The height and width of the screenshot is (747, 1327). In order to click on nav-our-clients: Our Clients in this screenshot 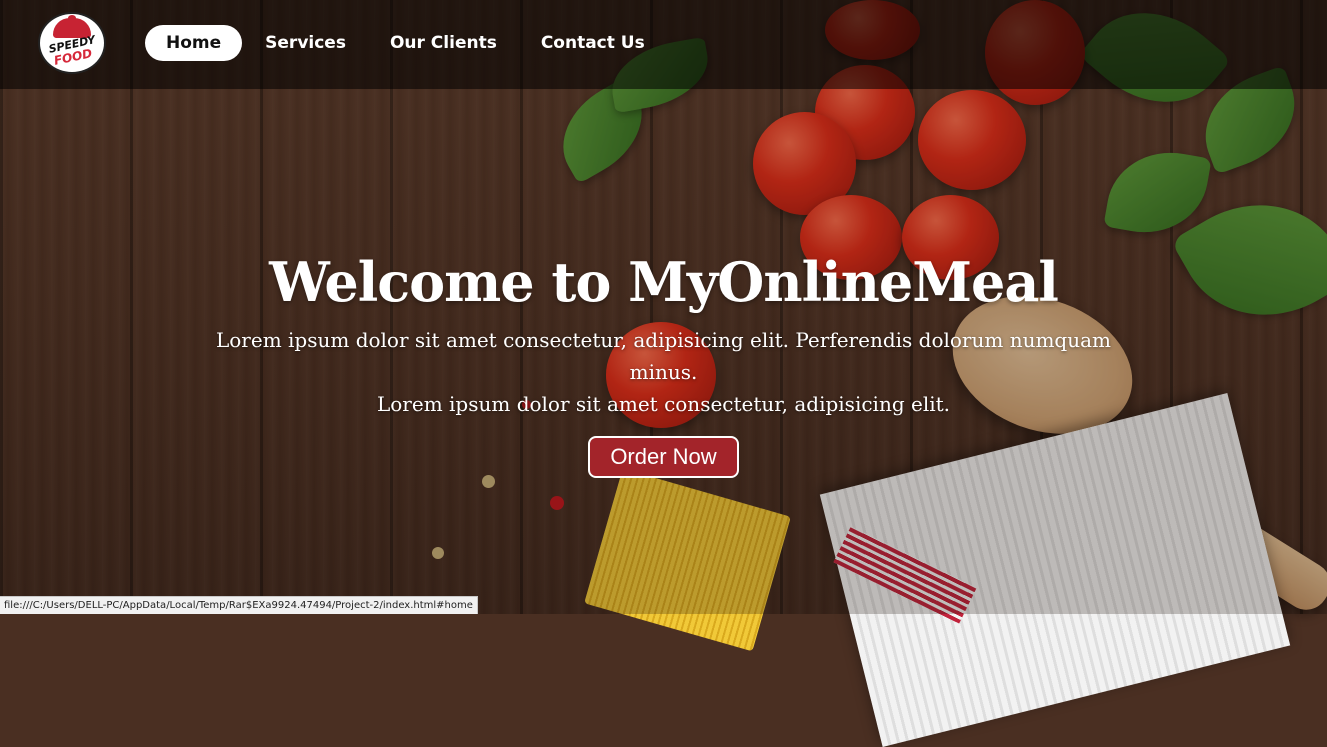, I will do `click(443, 43)`.